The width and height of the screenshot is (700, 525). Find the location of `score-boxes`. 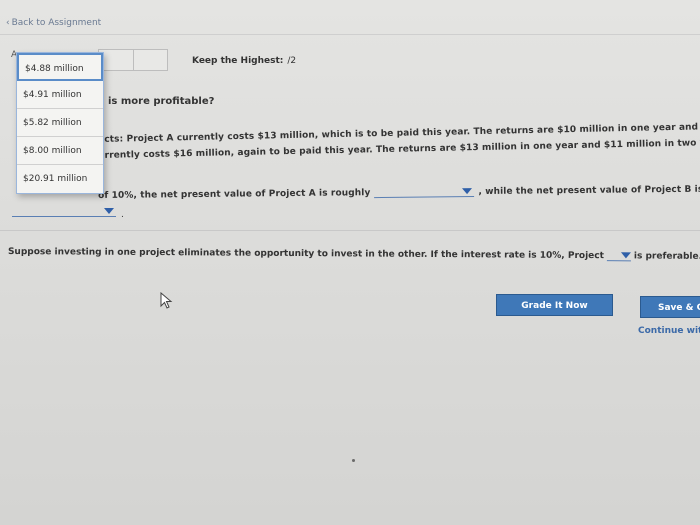

score-boxes is located at coordinates (133, 60).